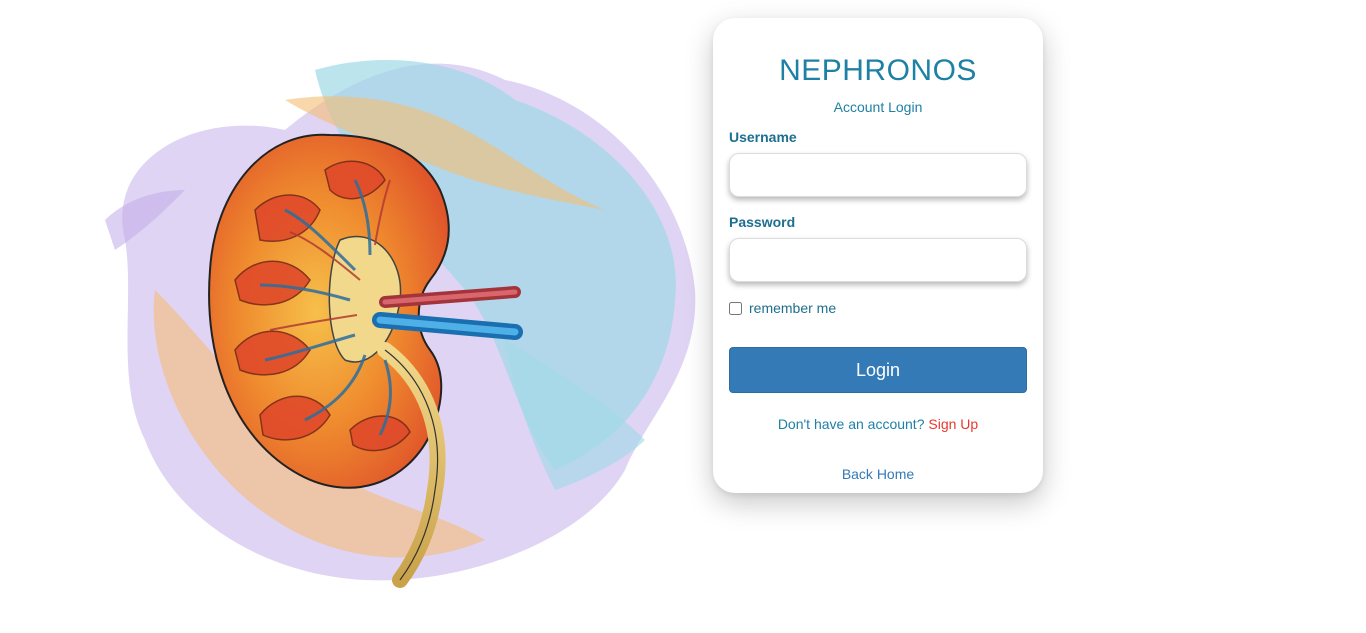  I want to click on account-login-subtitle: Account Login, so click(878, 107).